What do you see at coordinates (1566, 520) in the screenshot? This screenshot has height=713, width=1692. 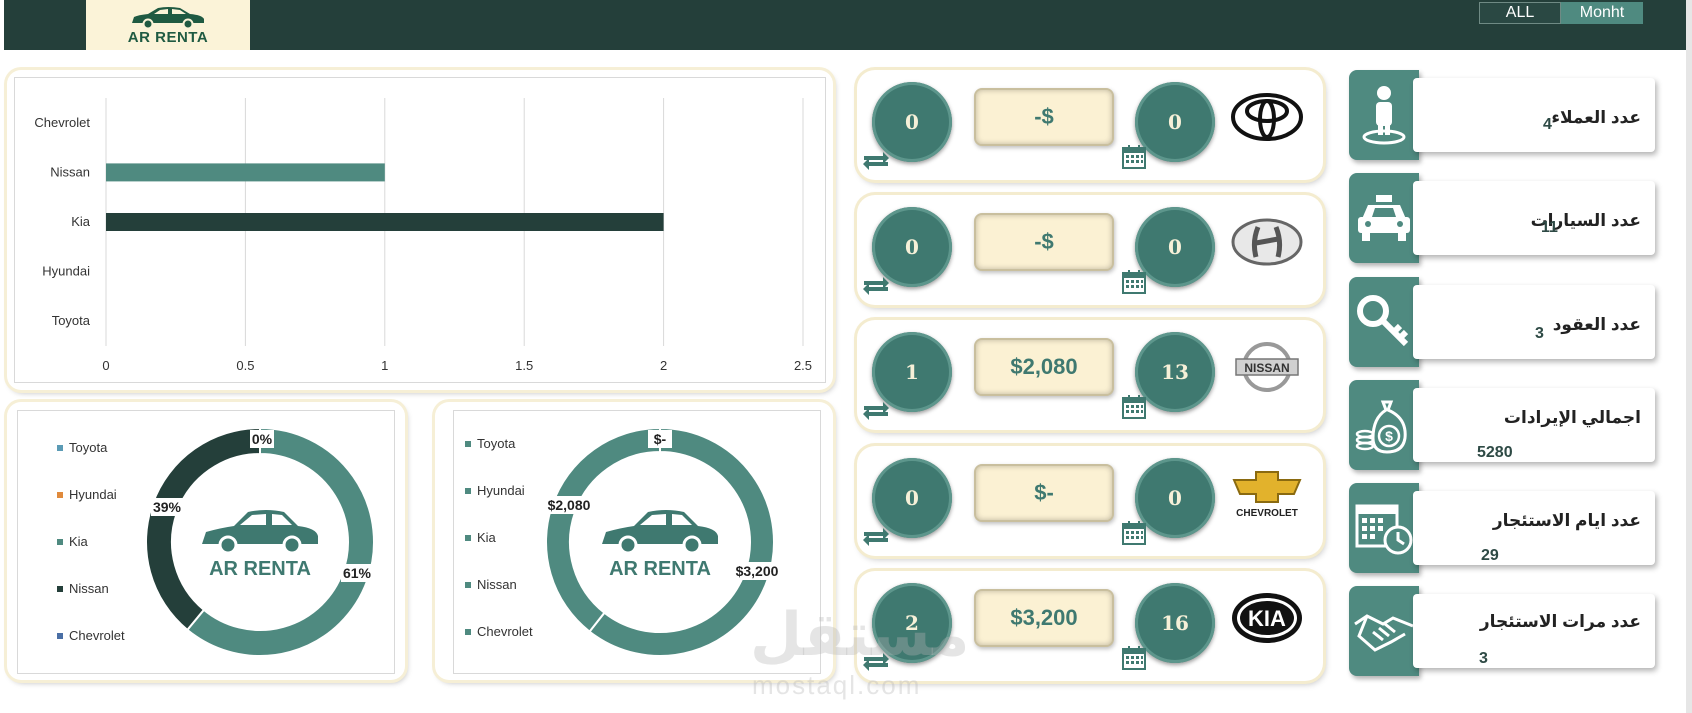 I see `kpi-title: عدد ايام الاستئجار` at bounding box center [1566, 520].